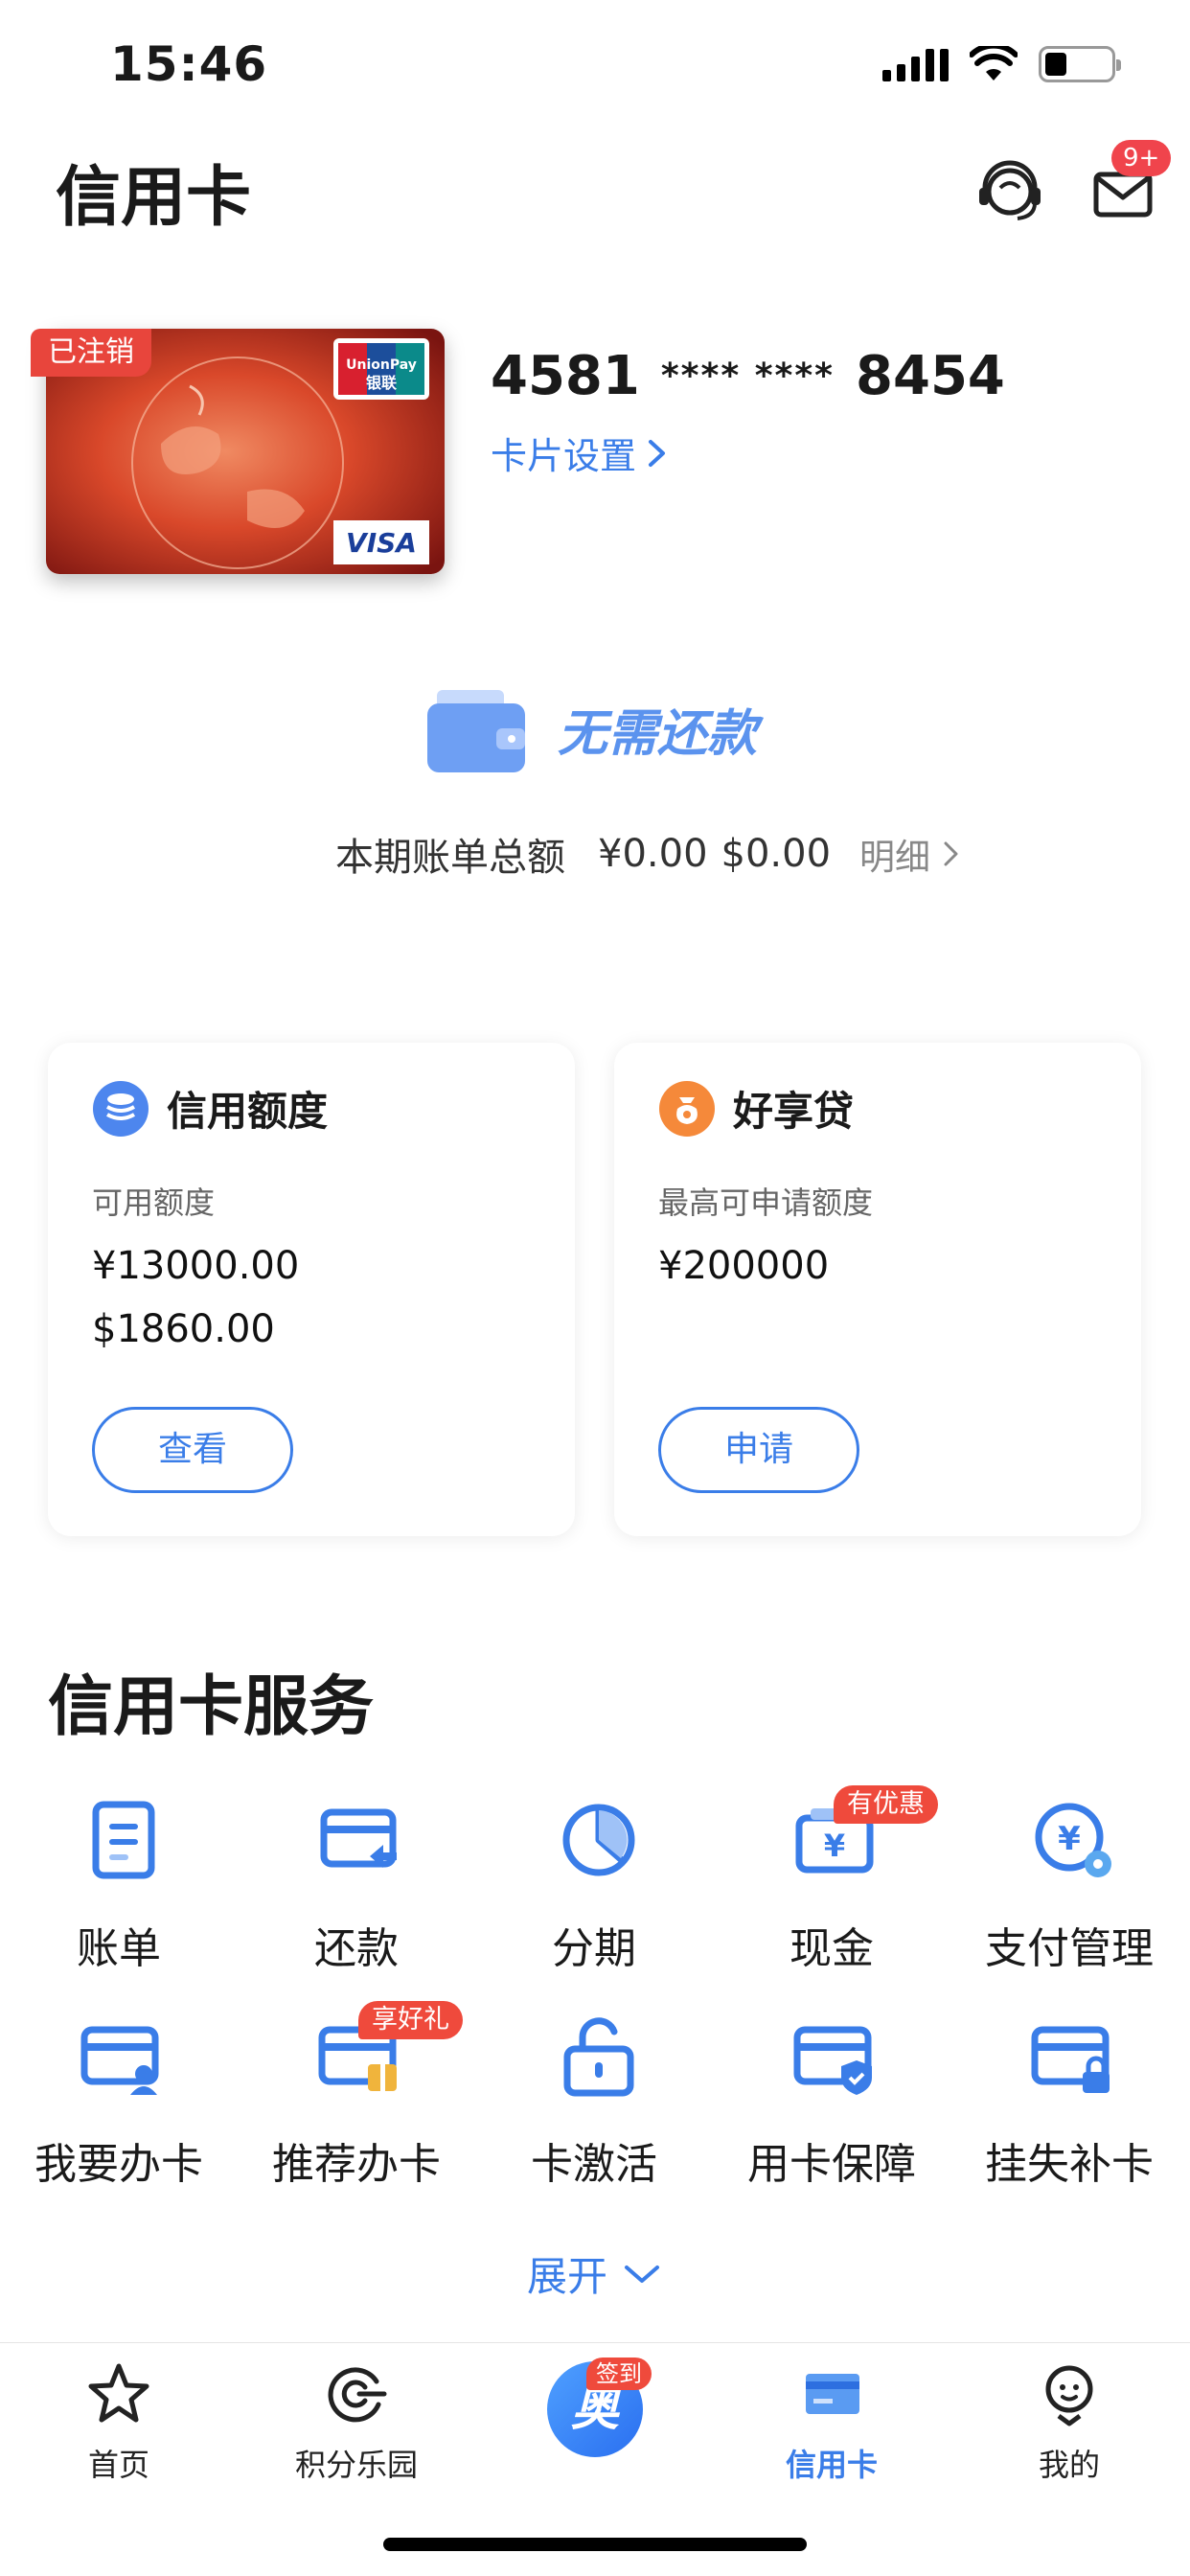  I want to click on expand-button: 展开, so click(594, 2273).